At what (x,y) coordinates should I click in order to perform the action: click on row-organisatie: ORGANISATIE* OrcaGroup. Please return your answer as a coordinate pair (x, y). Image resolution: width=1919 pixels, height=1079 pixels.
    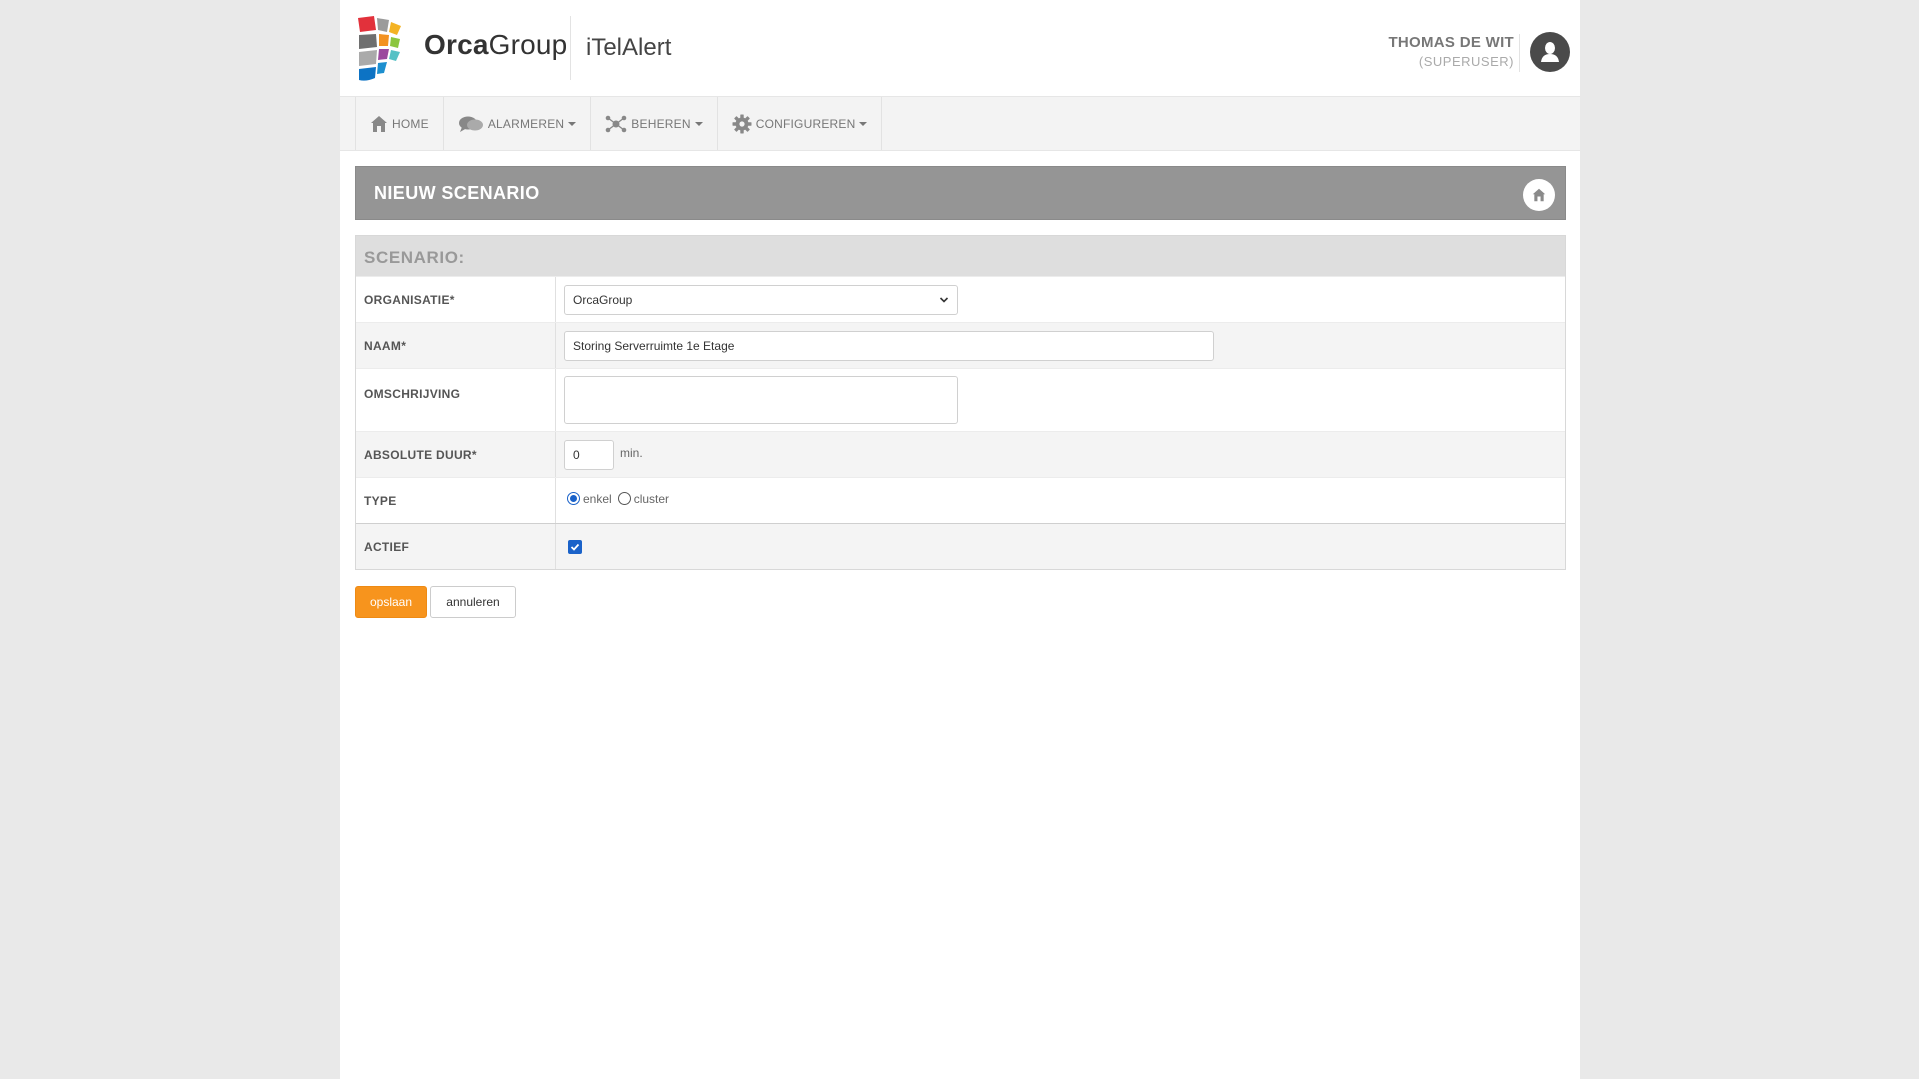
    Looking at the image, I should click on (960, 299).